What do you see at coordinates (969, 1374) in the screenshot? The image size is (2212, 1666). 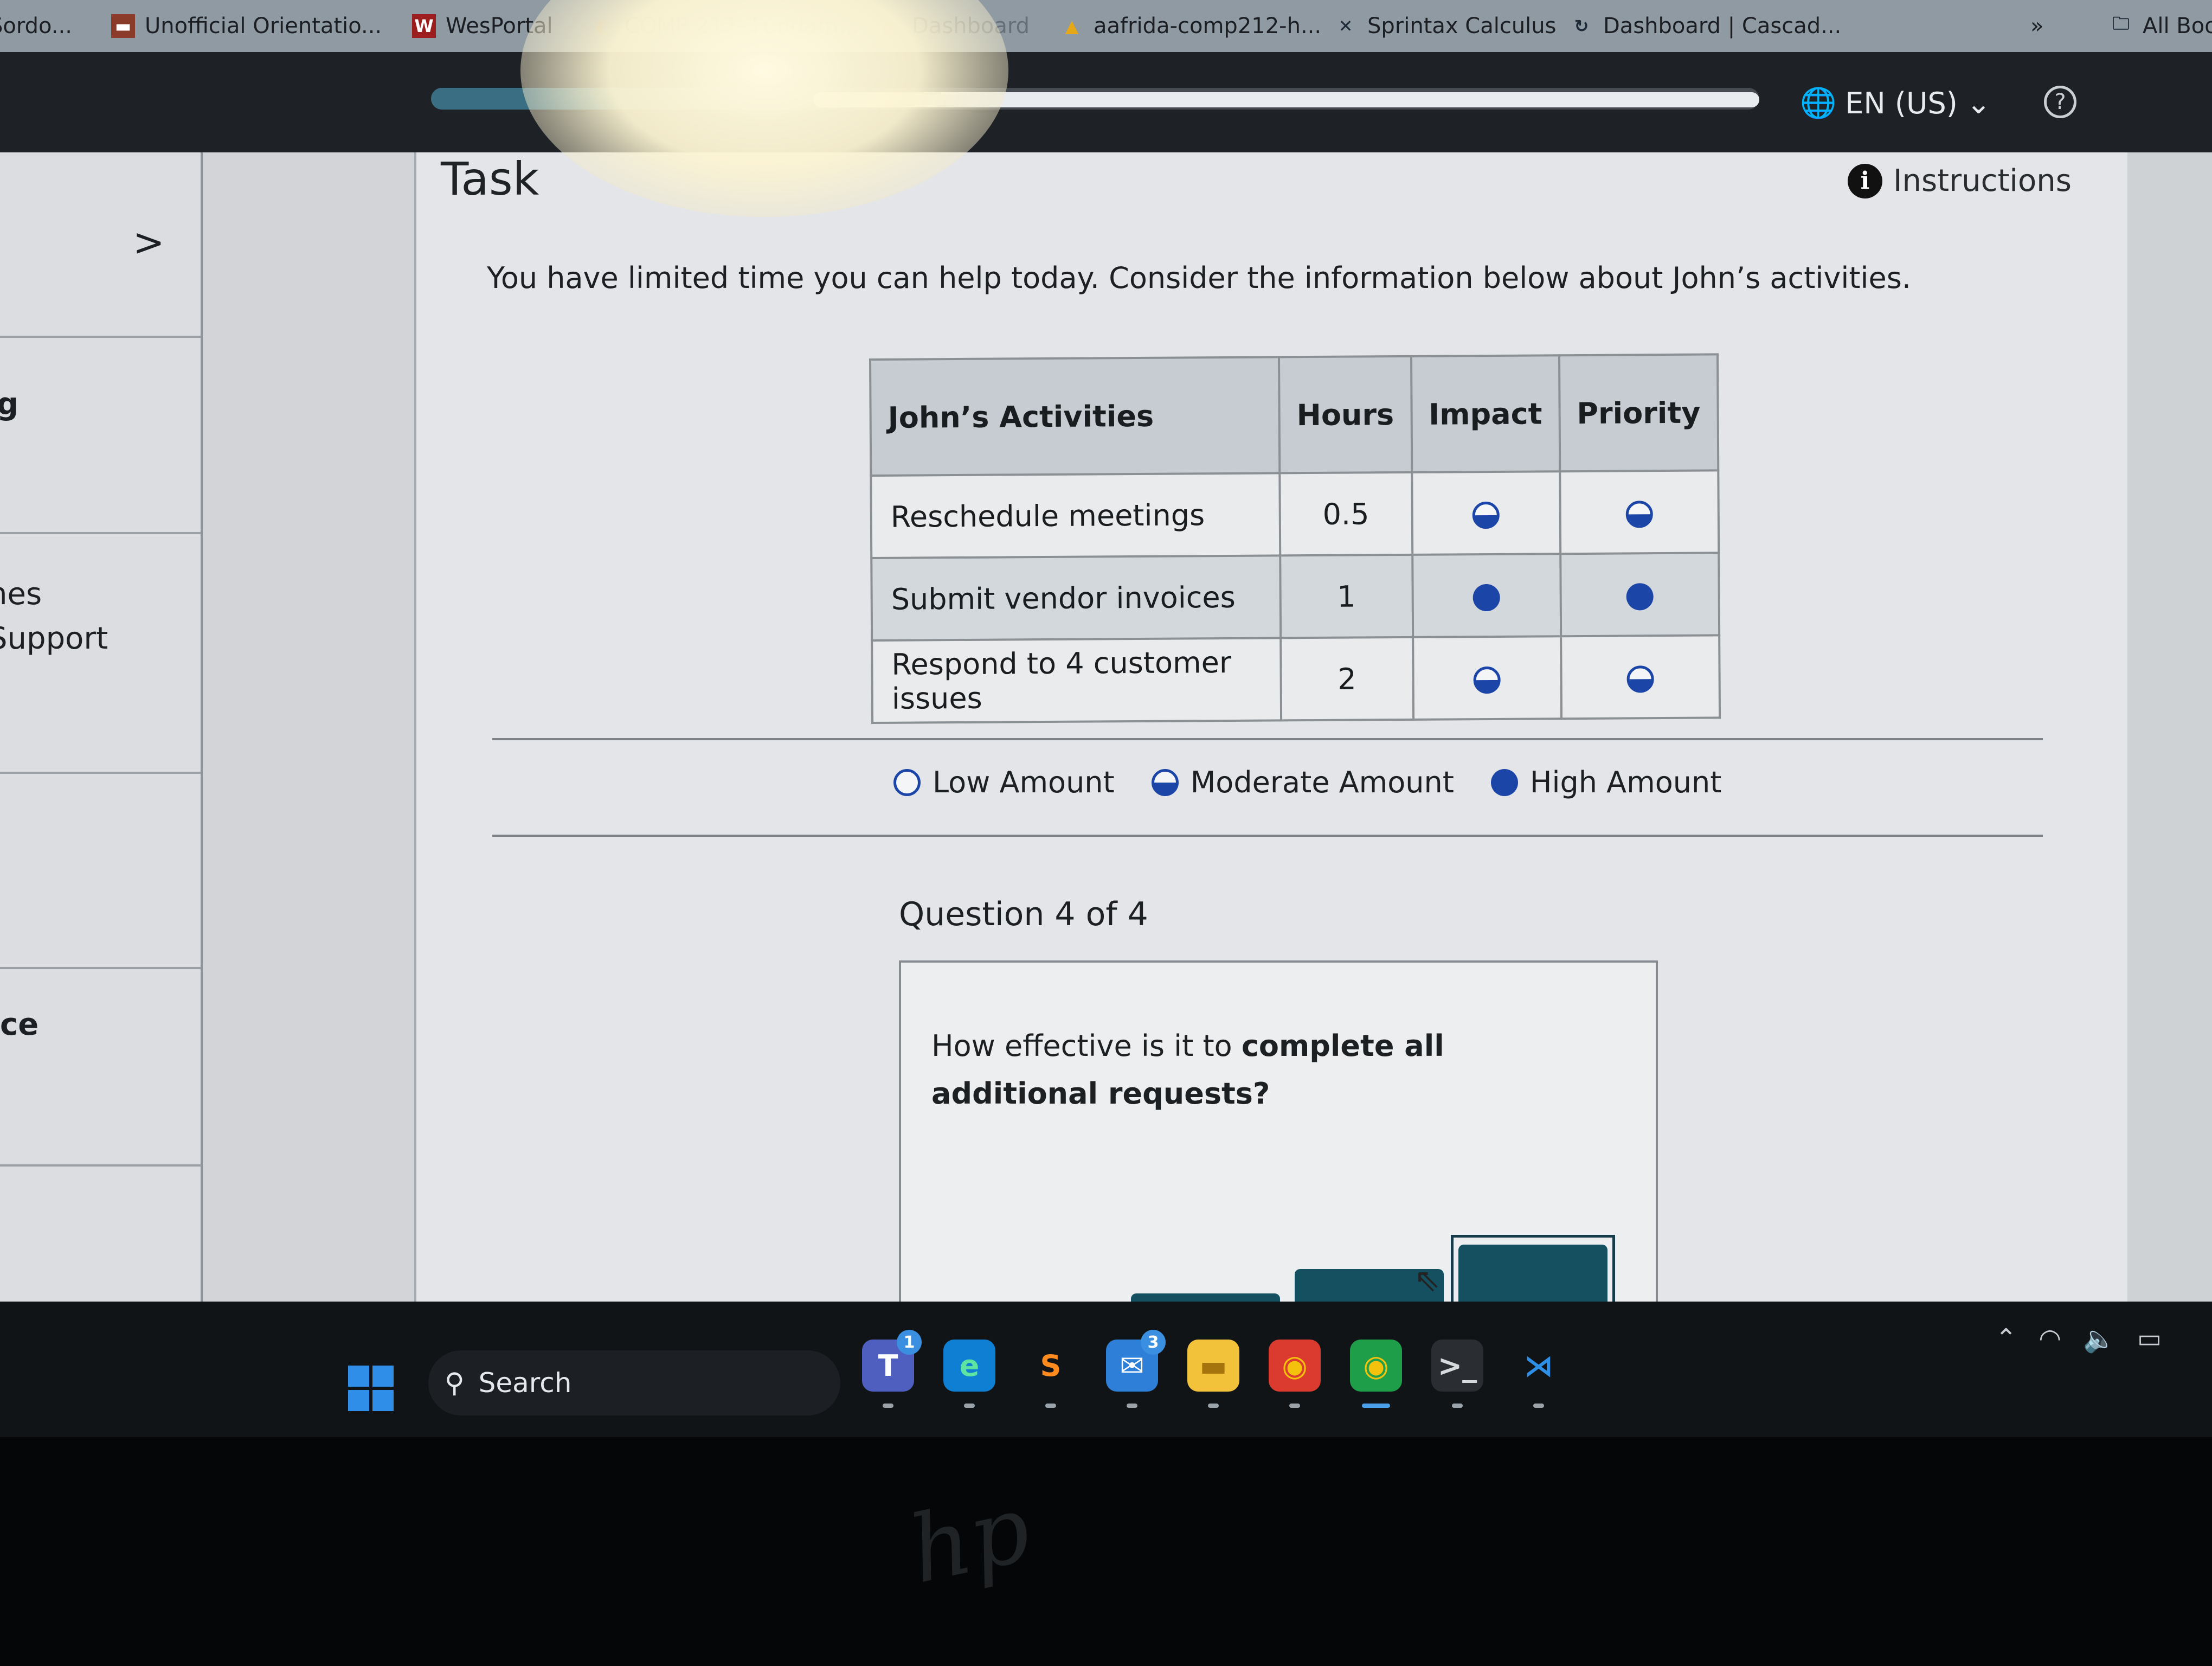 I see `edge-icon: e` at bounding box center [969, 1374].